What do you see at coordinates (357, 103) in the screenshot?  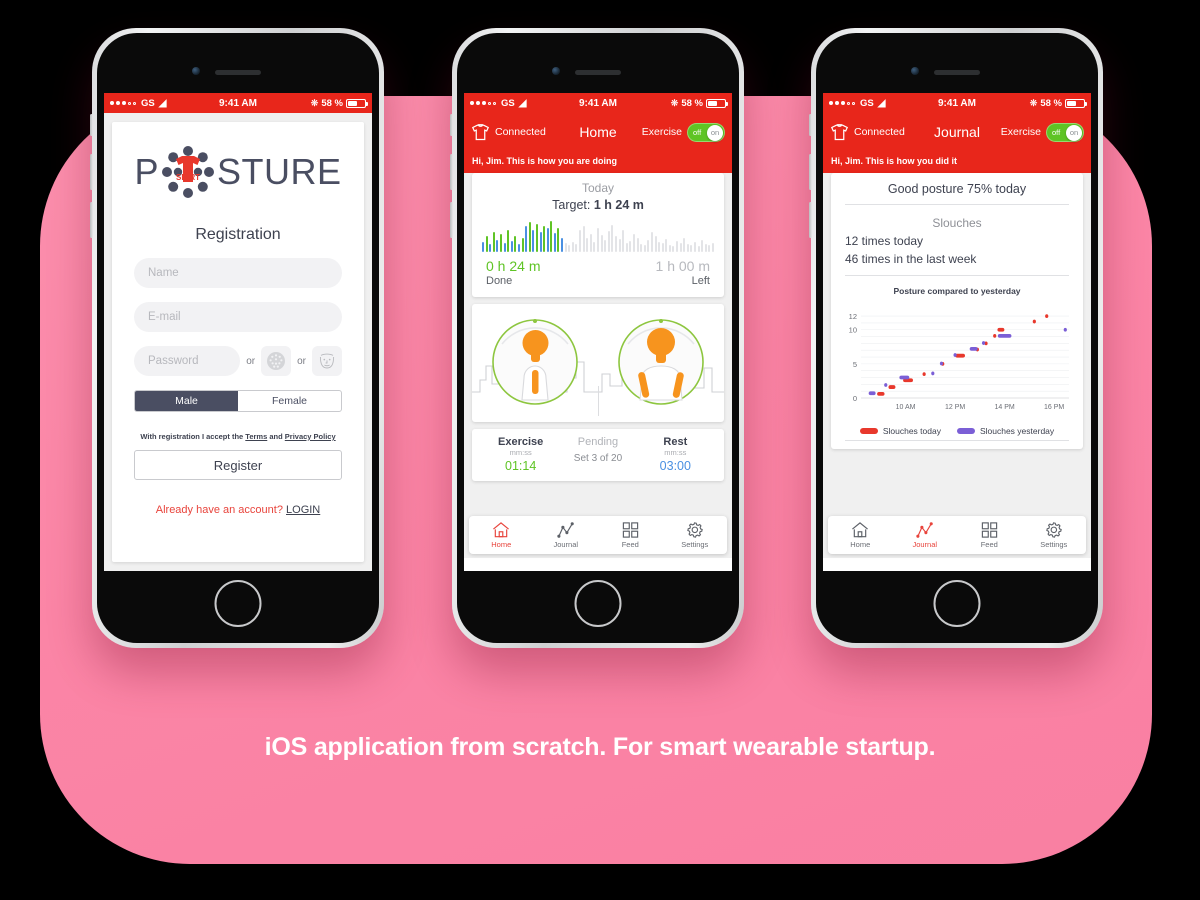 I see `battery-icon` at bounding box center [357, 103].